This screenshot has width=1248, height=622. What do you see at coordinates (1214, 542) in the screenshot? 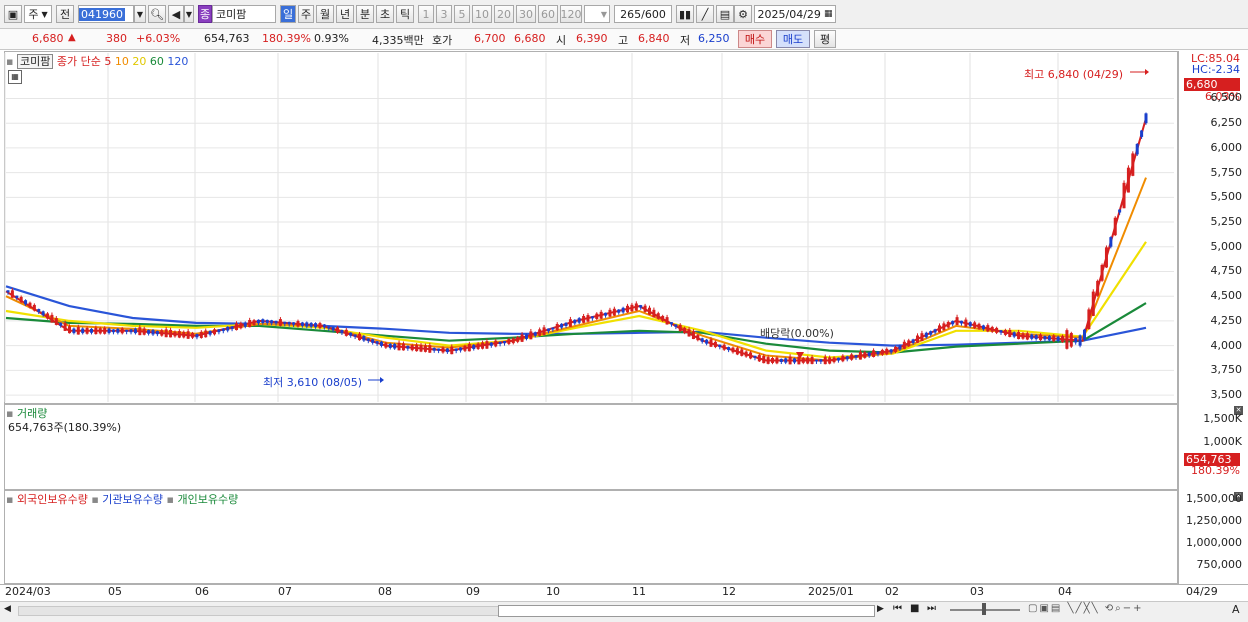
I see `holdings-tick-label: 1,000,000` at bounding box center [1214, 542].